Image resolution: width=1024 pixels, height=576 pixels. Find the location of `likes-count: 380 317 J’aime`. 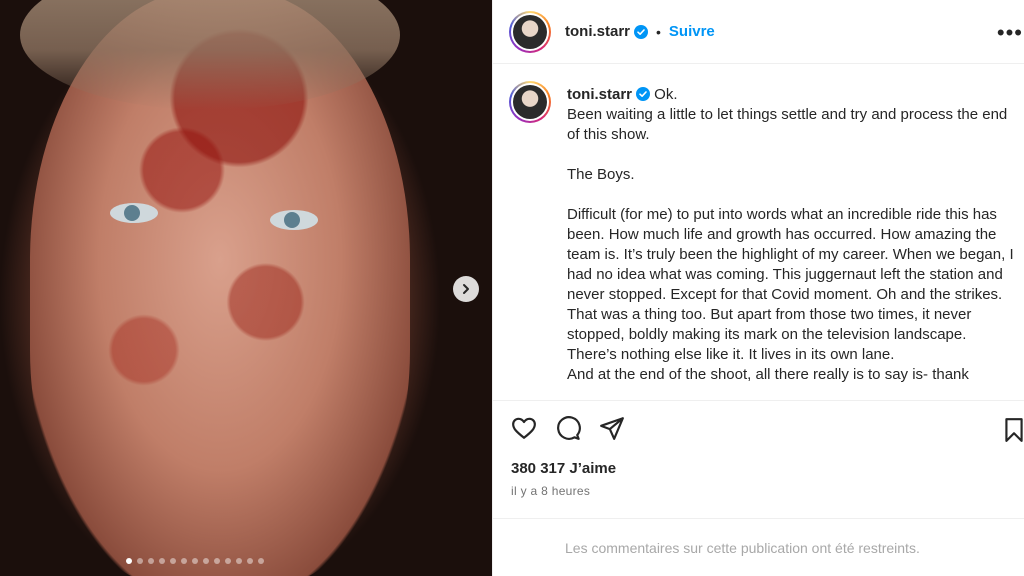

likes-count: 380 317 J’aime is located at coordinates (563, 468).